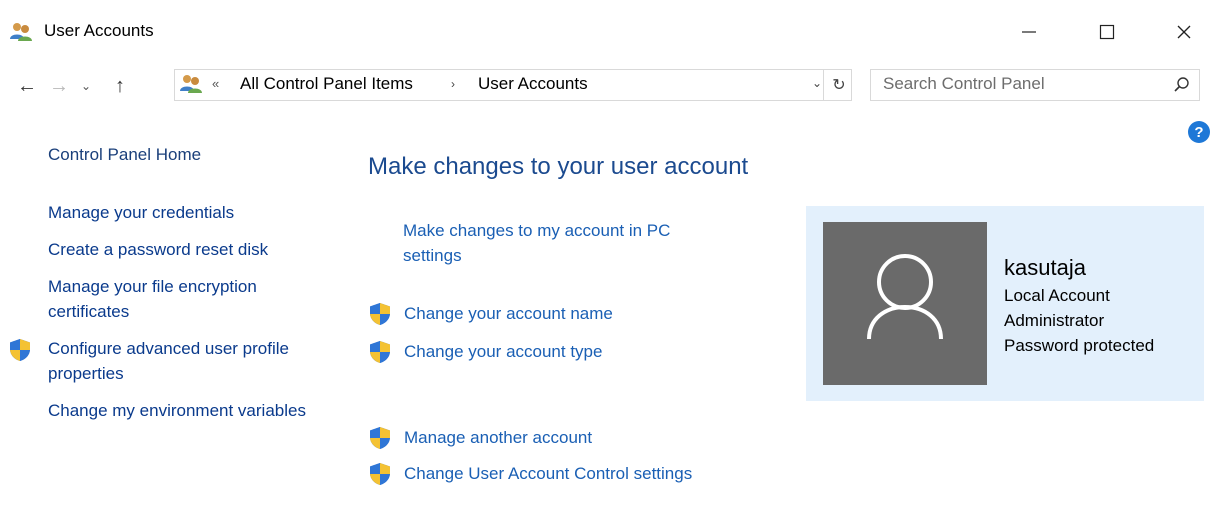 This screenshot has height=531, width=1215. What do you see at coordinates (905, 297) in the screenshot?
I see `user-silhouette-icon` at bounding box center [905, 297].